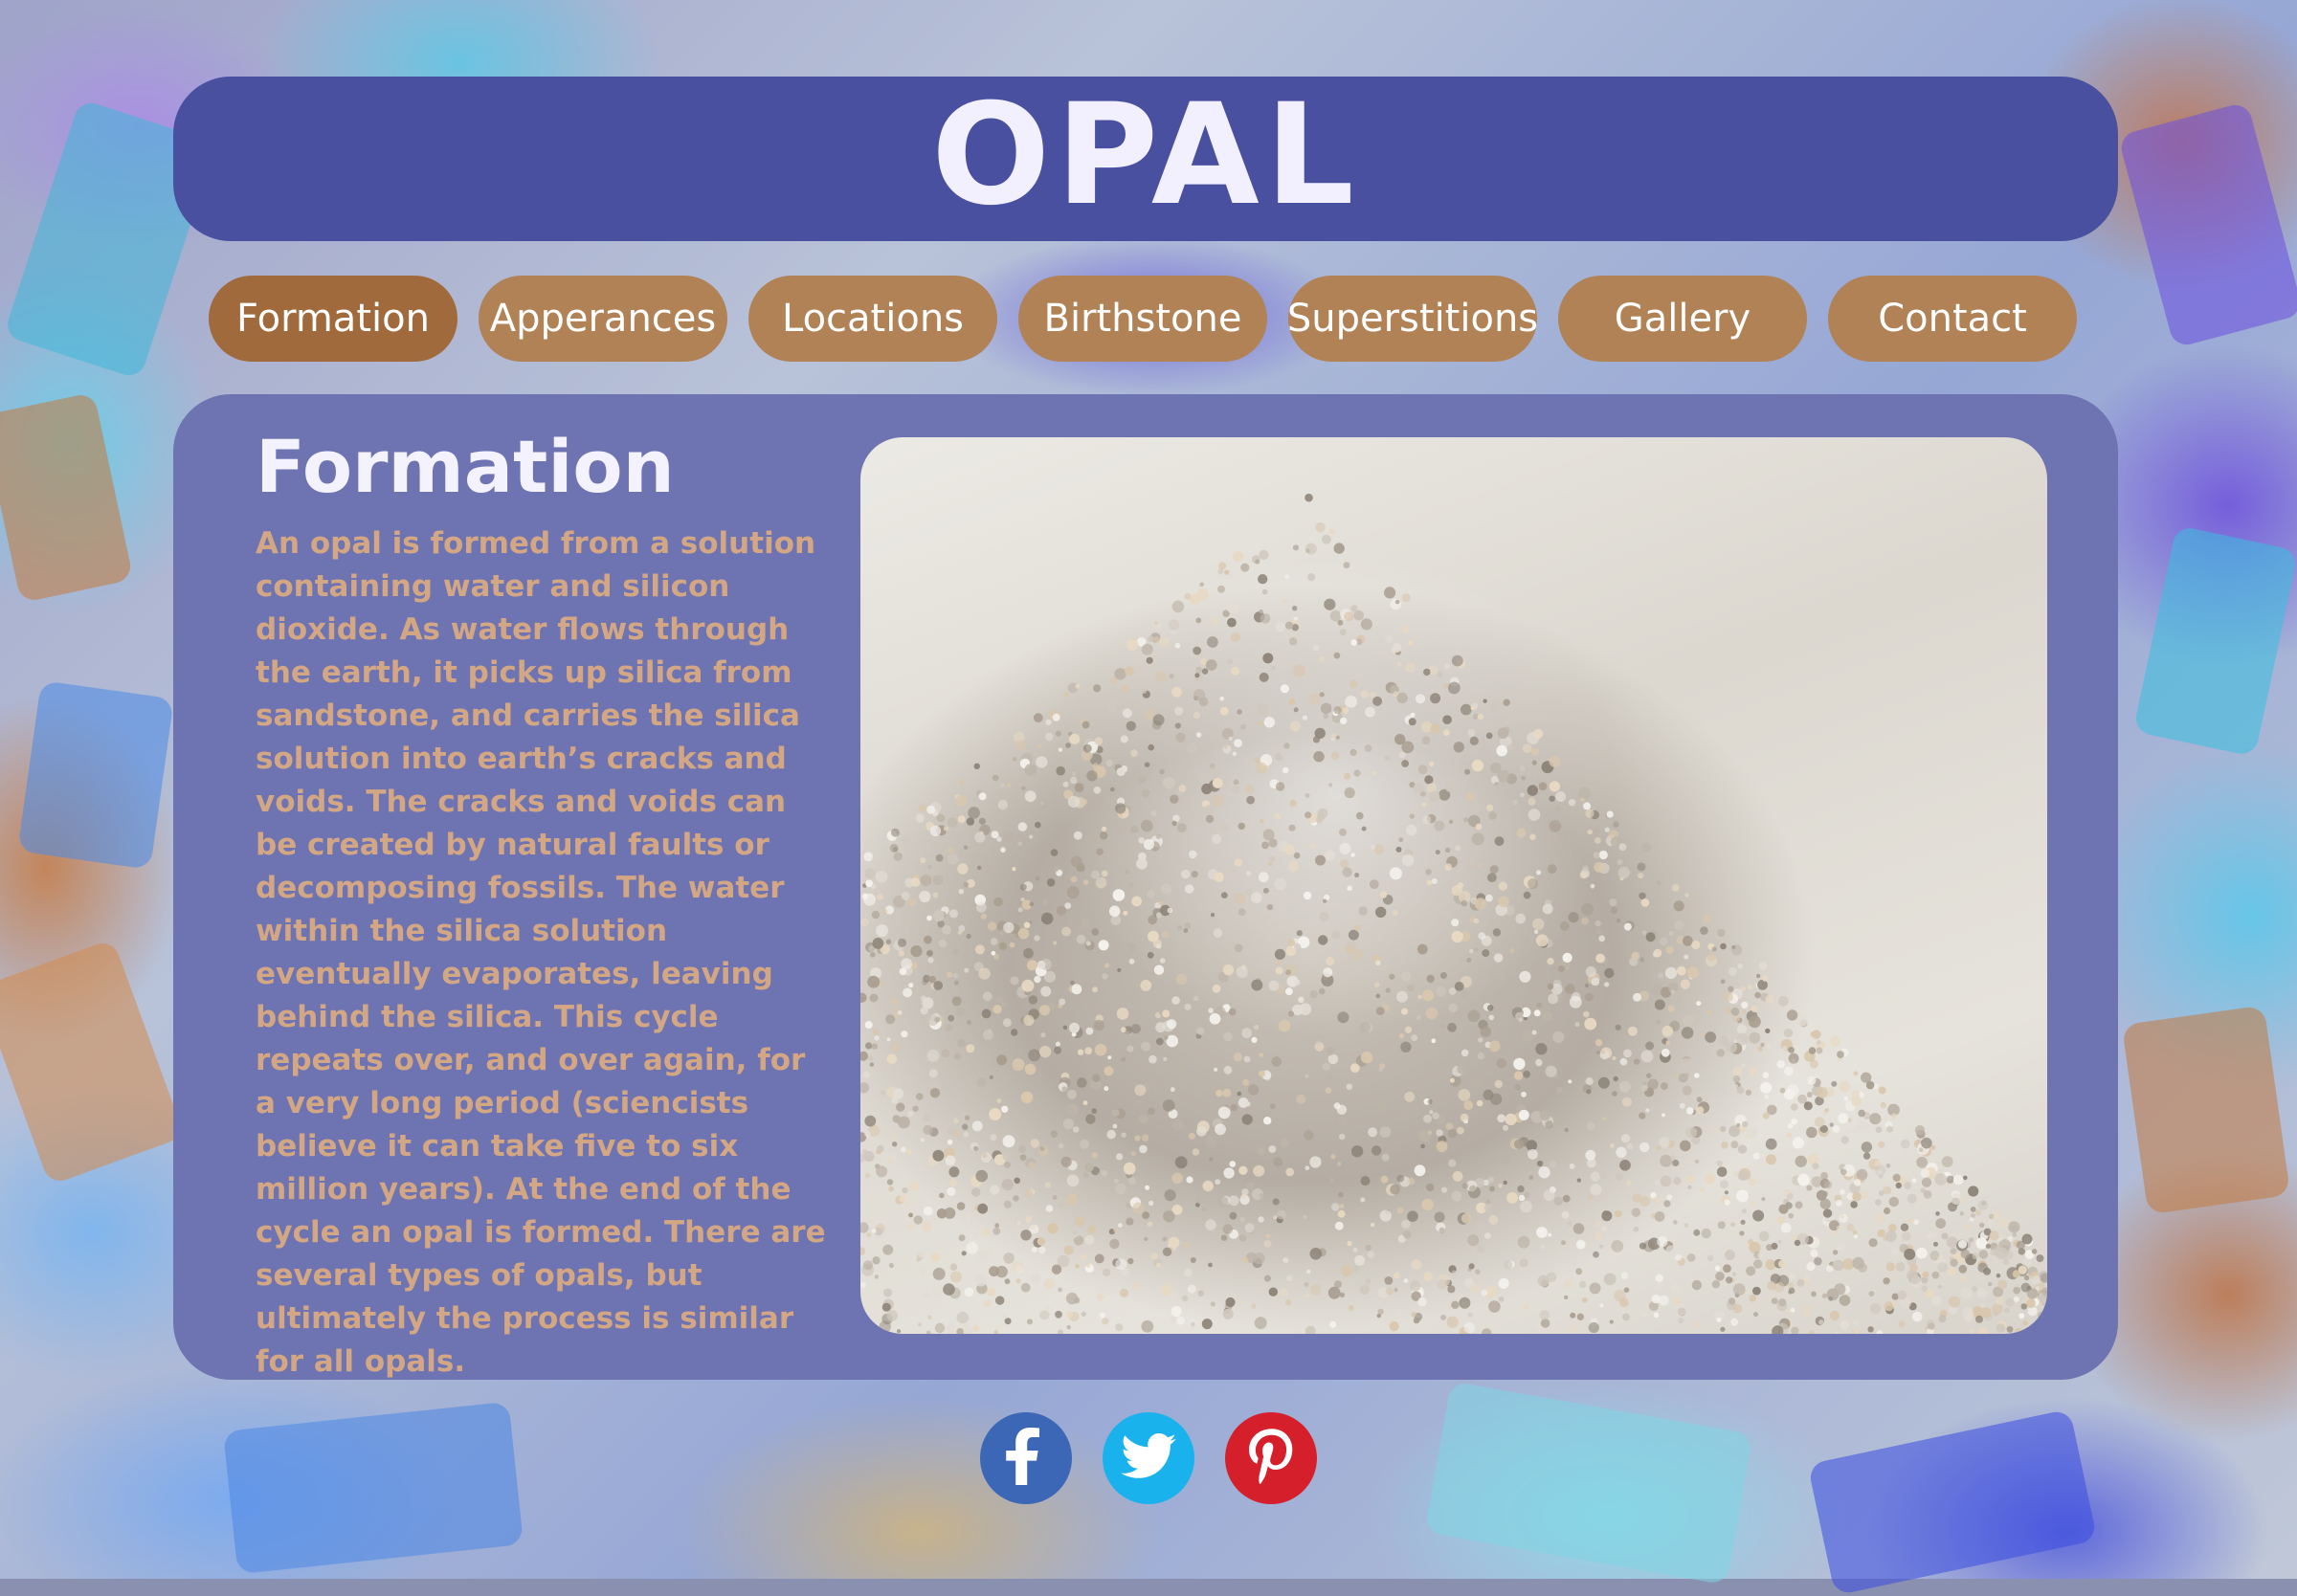  I want to click on twitter-icon, so click(1148, 1458).